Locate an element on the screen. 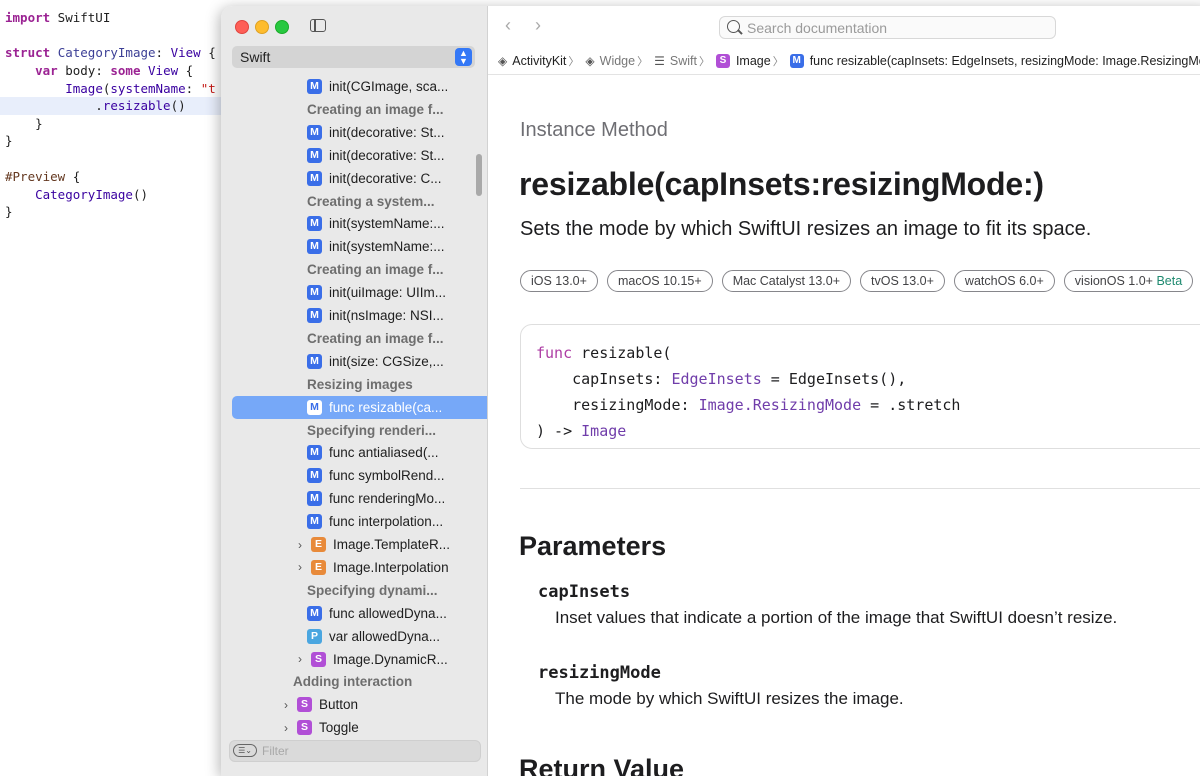 The width and height of the screenshot is (1200, 776). breadcrumb-item: ☰ Swift⁠ 〉 is located at coordinates (685, 61).